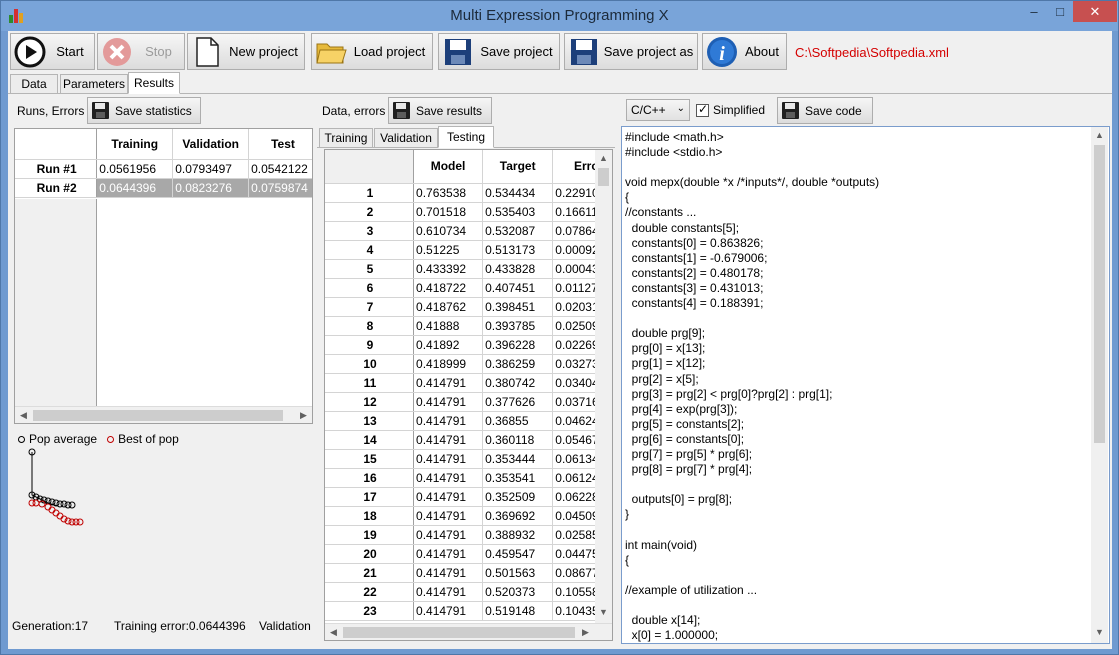 This screenshot has width=1119, height=655. What do you see at coordinates (211, 144) in the screenshot?
I see `runs-col-validation: Validation` at bounding box center [211, 144].